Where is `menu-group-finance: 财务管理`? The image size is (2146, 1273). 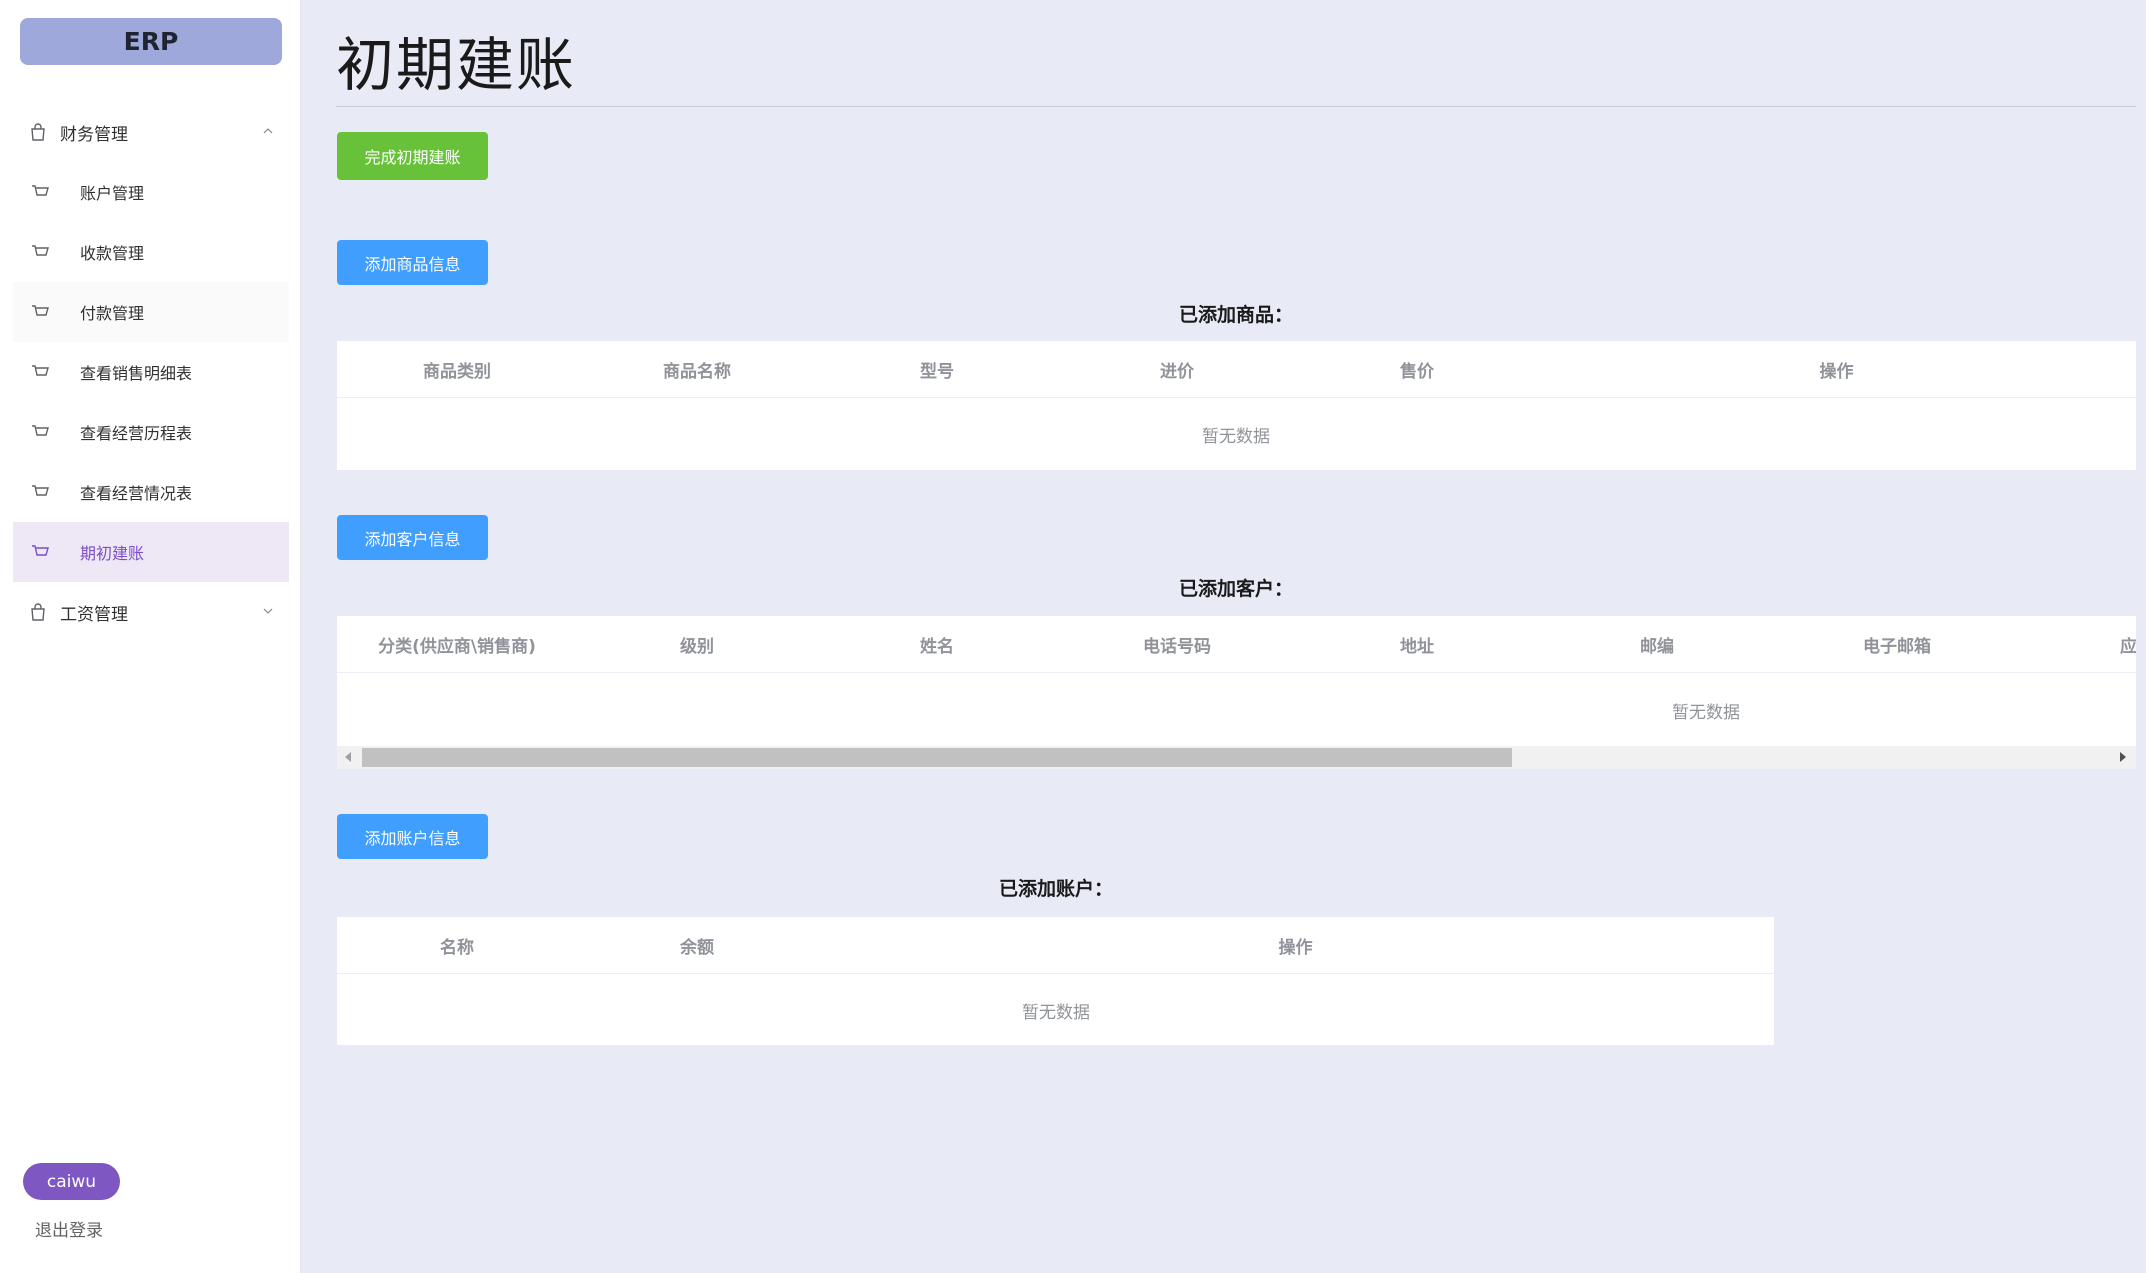 menu-group-finance: 财务管理 is located at coordinates (150, 132).